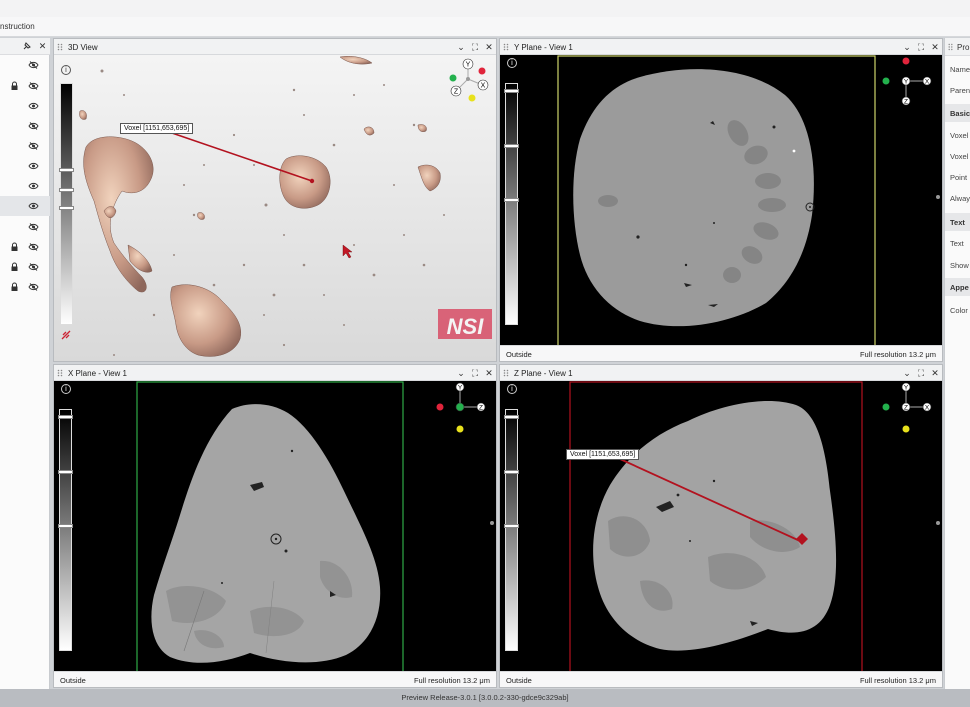  I want to click on svg-text: Y, so click(468, 65).